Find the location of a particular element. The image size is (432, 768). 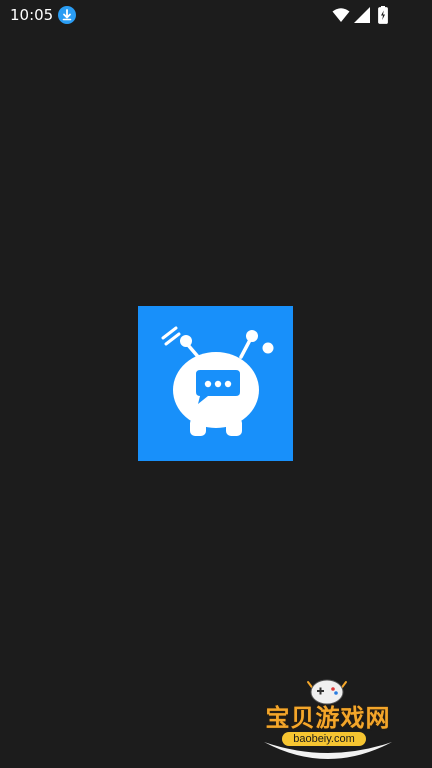

signal-icon is located at coordinates (362, 15).